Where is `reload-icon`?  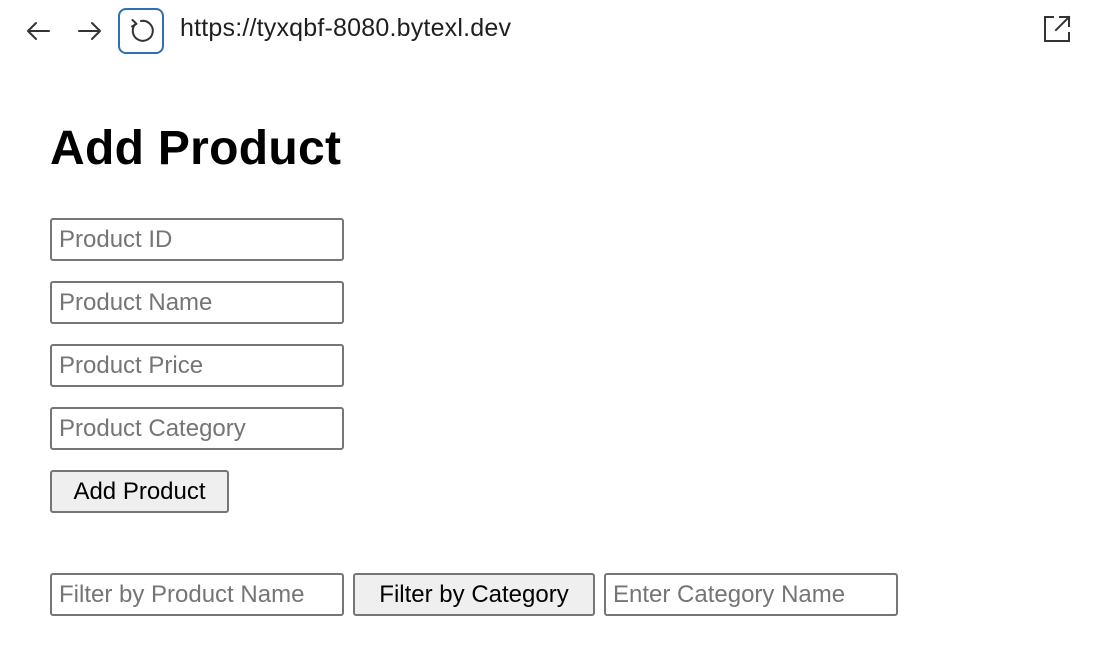
reload-icon is located at coordinates (141, 31).